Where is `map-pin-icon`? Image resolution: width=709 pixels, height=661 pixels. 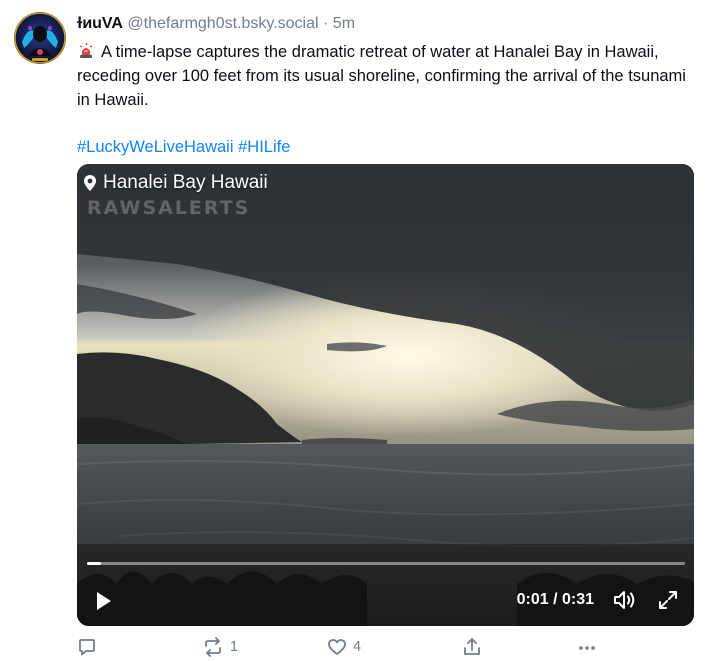
map-pin-icon is located at coordinates (90, 183).